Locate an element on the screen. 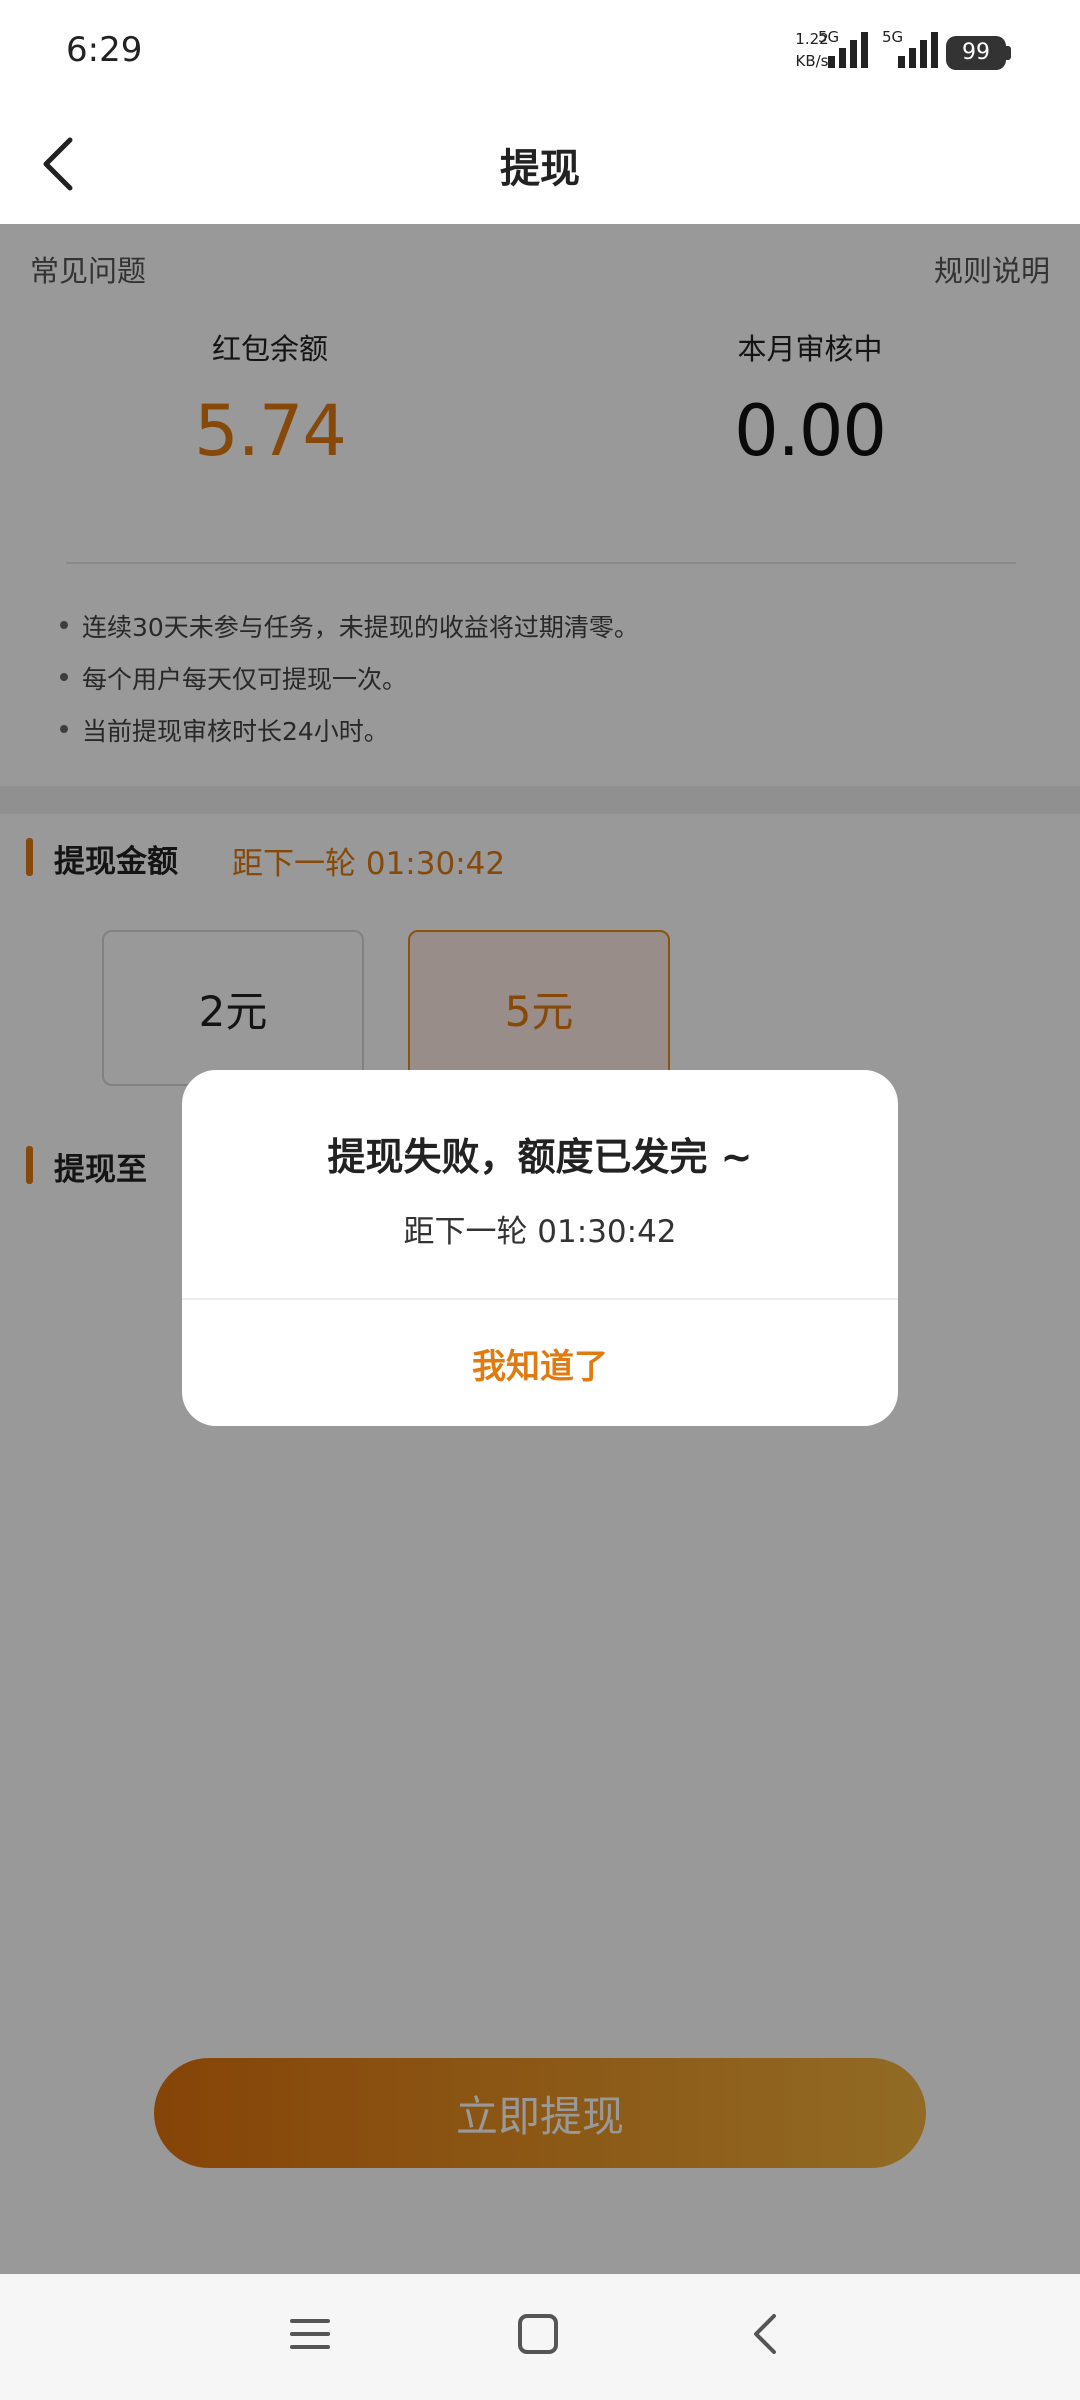 The height and width of the screenshot is (2400, 1080). withdraw-failed-dialog: 提现失败，额度已发完 ~ 距下一轮 01:30:42 我知道了 is located at coordinates (540, 1248).